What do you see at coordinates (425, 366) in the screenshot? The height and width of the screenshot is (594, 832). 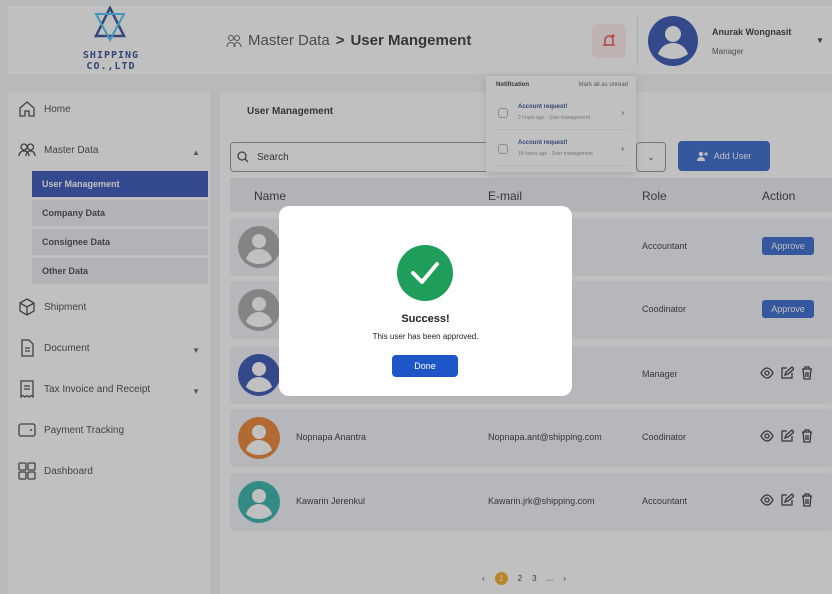 I see `done-button: Done` at bounding box center [425, 366].